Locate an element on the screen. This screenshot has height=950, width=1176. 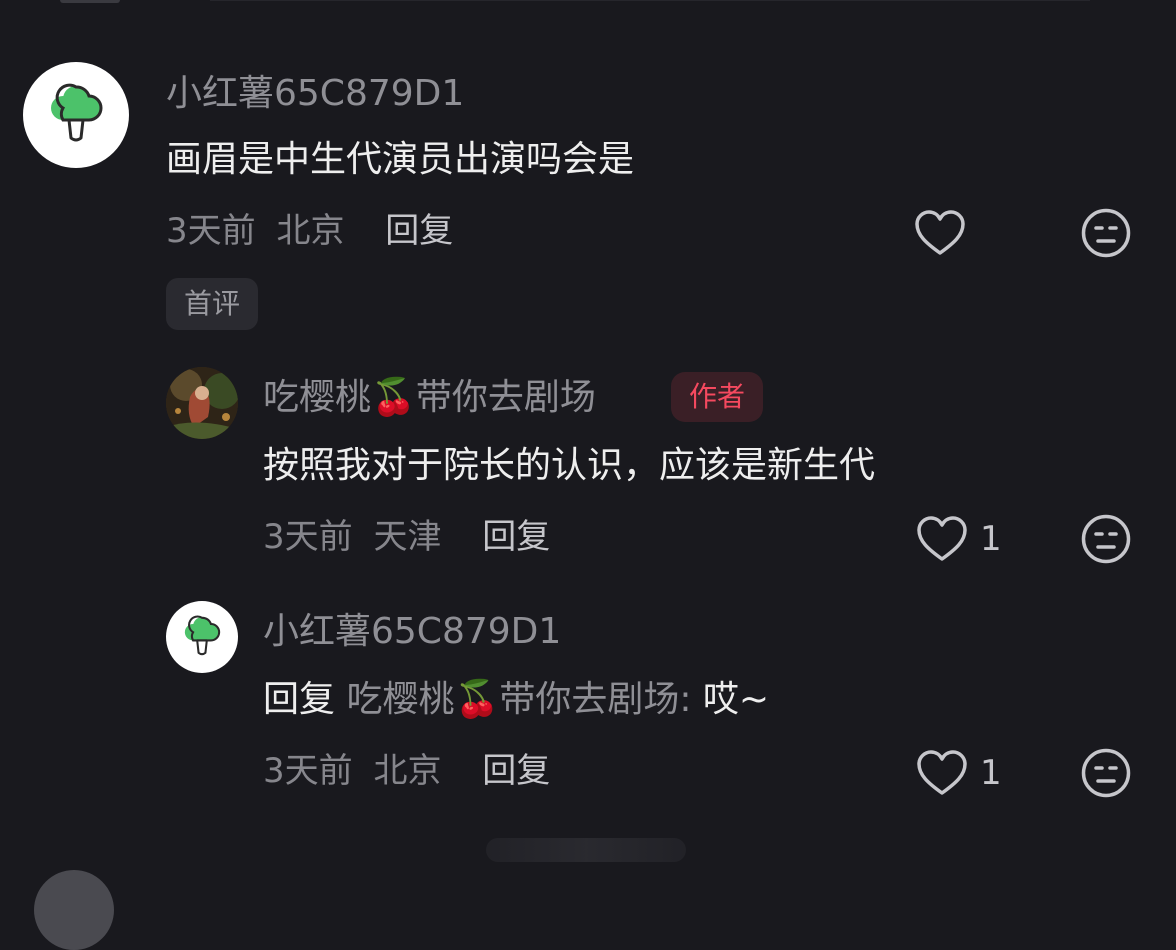
author-badge: 作者 is located at coordinates (717, 397).